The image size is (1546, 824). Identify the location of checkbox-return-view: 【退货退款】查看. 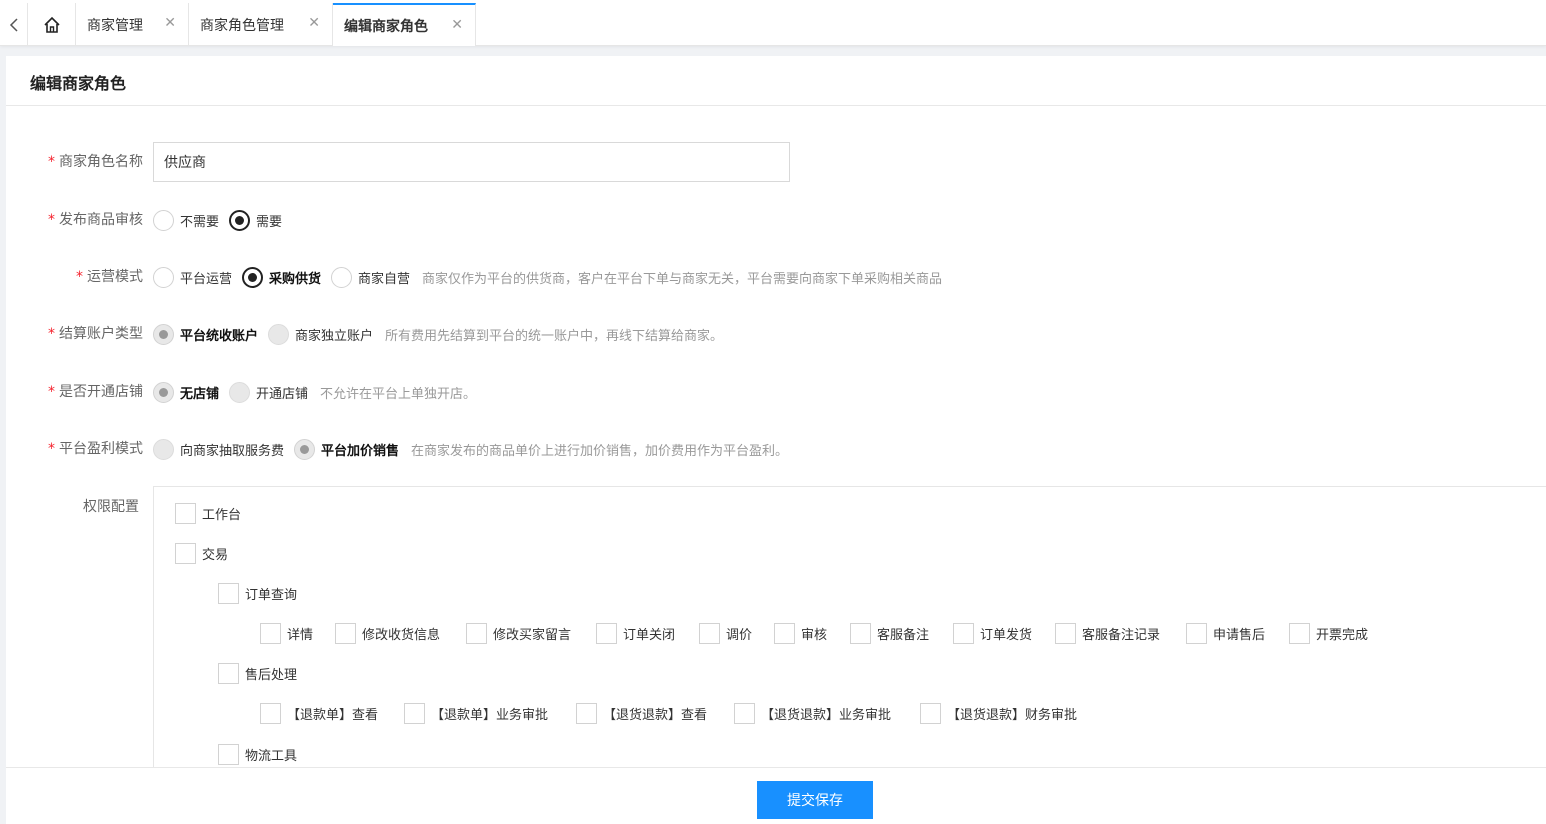
(641, 713).